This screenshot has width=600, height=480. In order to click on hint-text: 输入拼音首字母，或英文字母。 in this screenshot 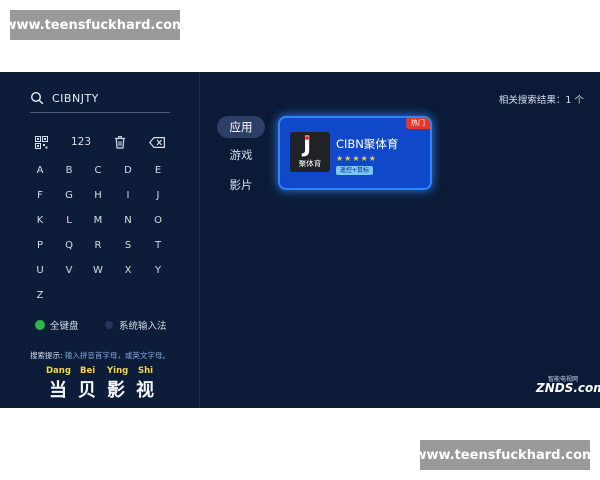, I will do `click(117, 355)`.